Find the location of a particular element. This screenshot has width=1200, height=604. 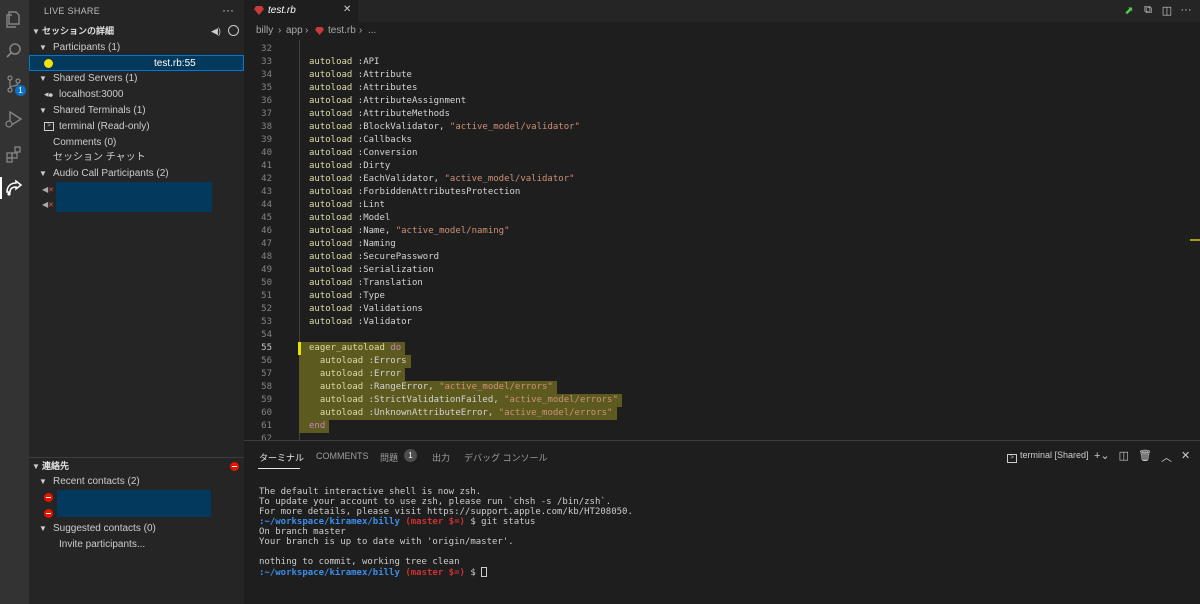

terminal-item: > terminal (Read-only) is located at coordinates (136, 126).